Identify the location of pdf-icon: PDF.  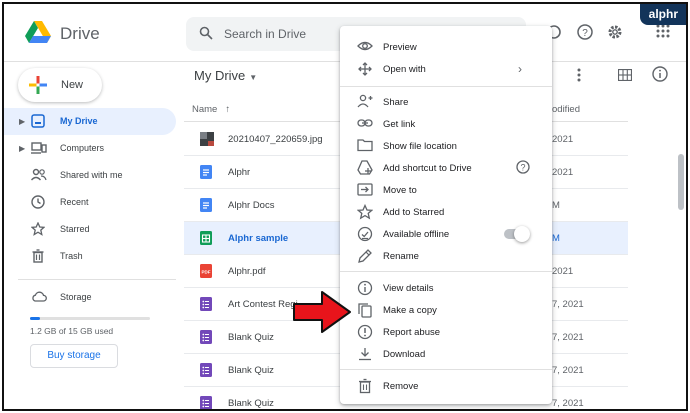
(206, 273).